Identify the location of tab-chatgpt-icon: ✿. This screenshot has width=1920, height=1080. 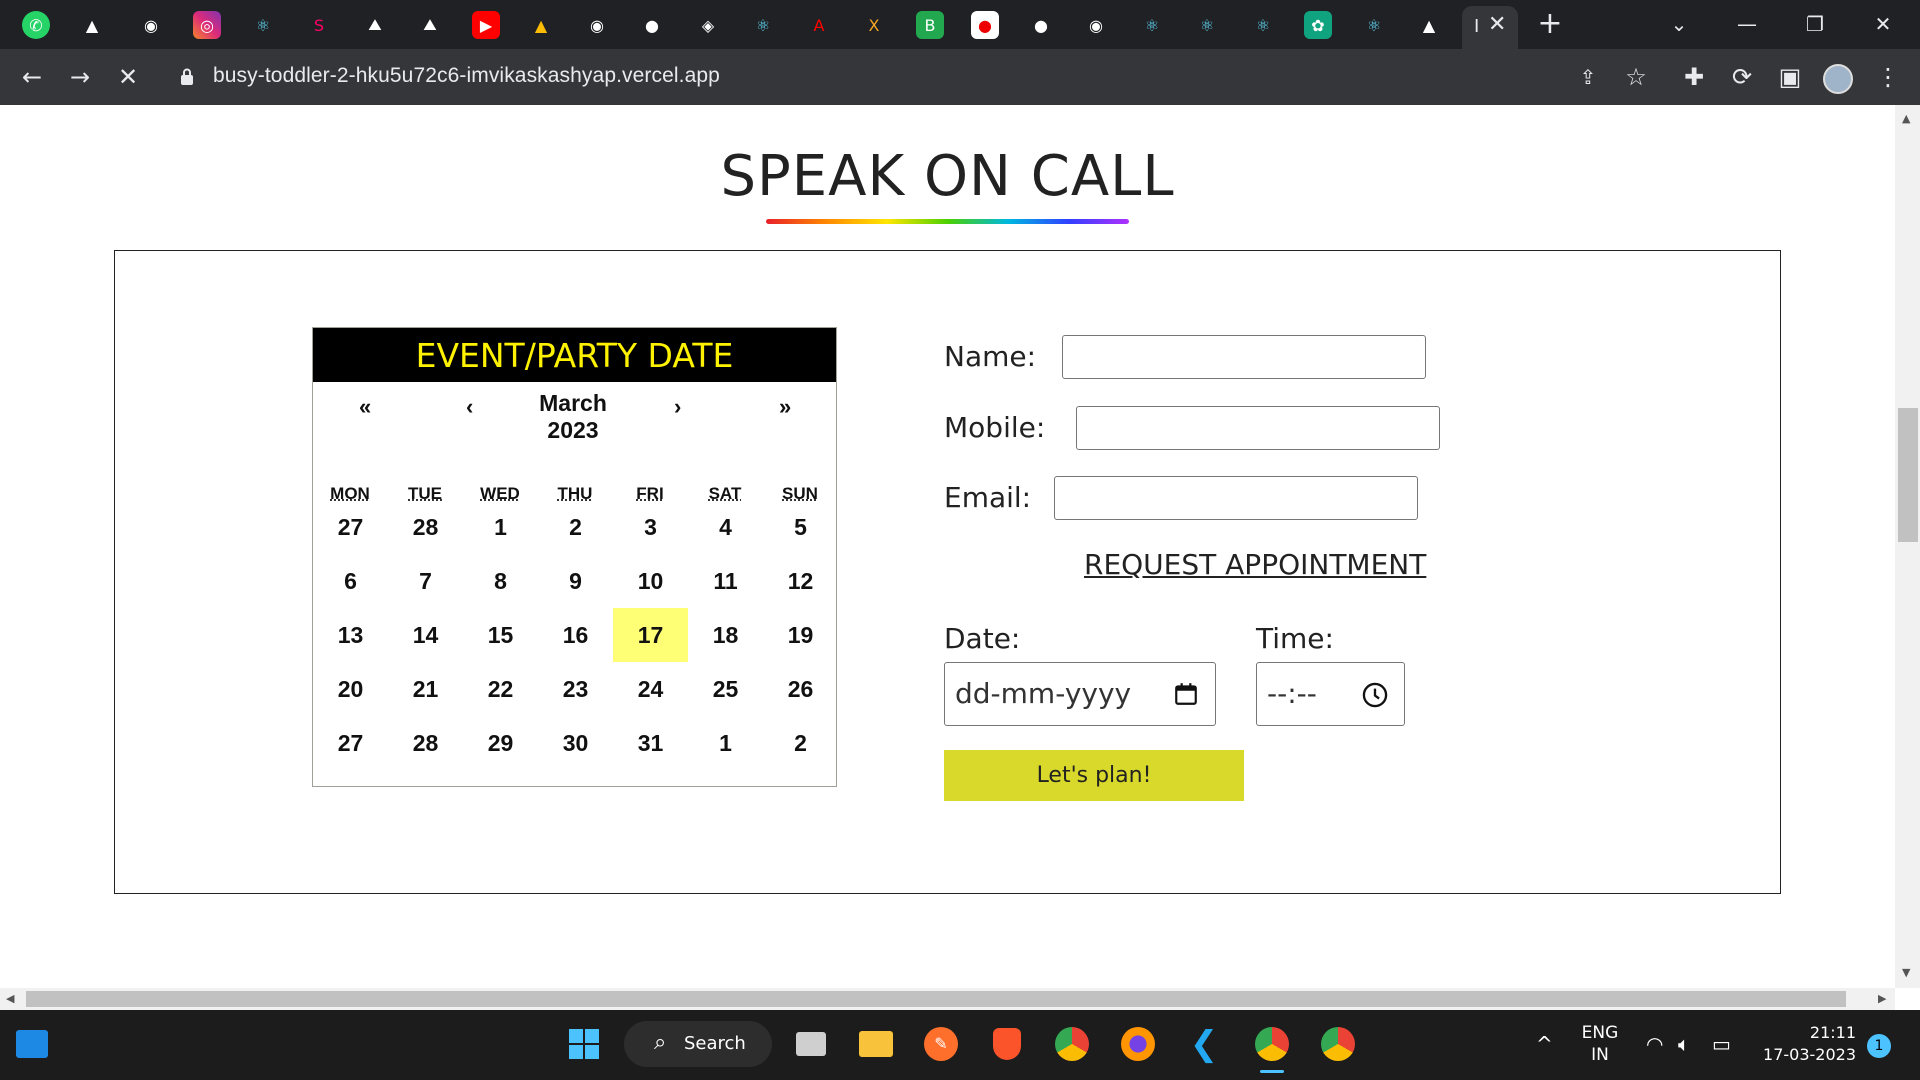
(1318, 25).